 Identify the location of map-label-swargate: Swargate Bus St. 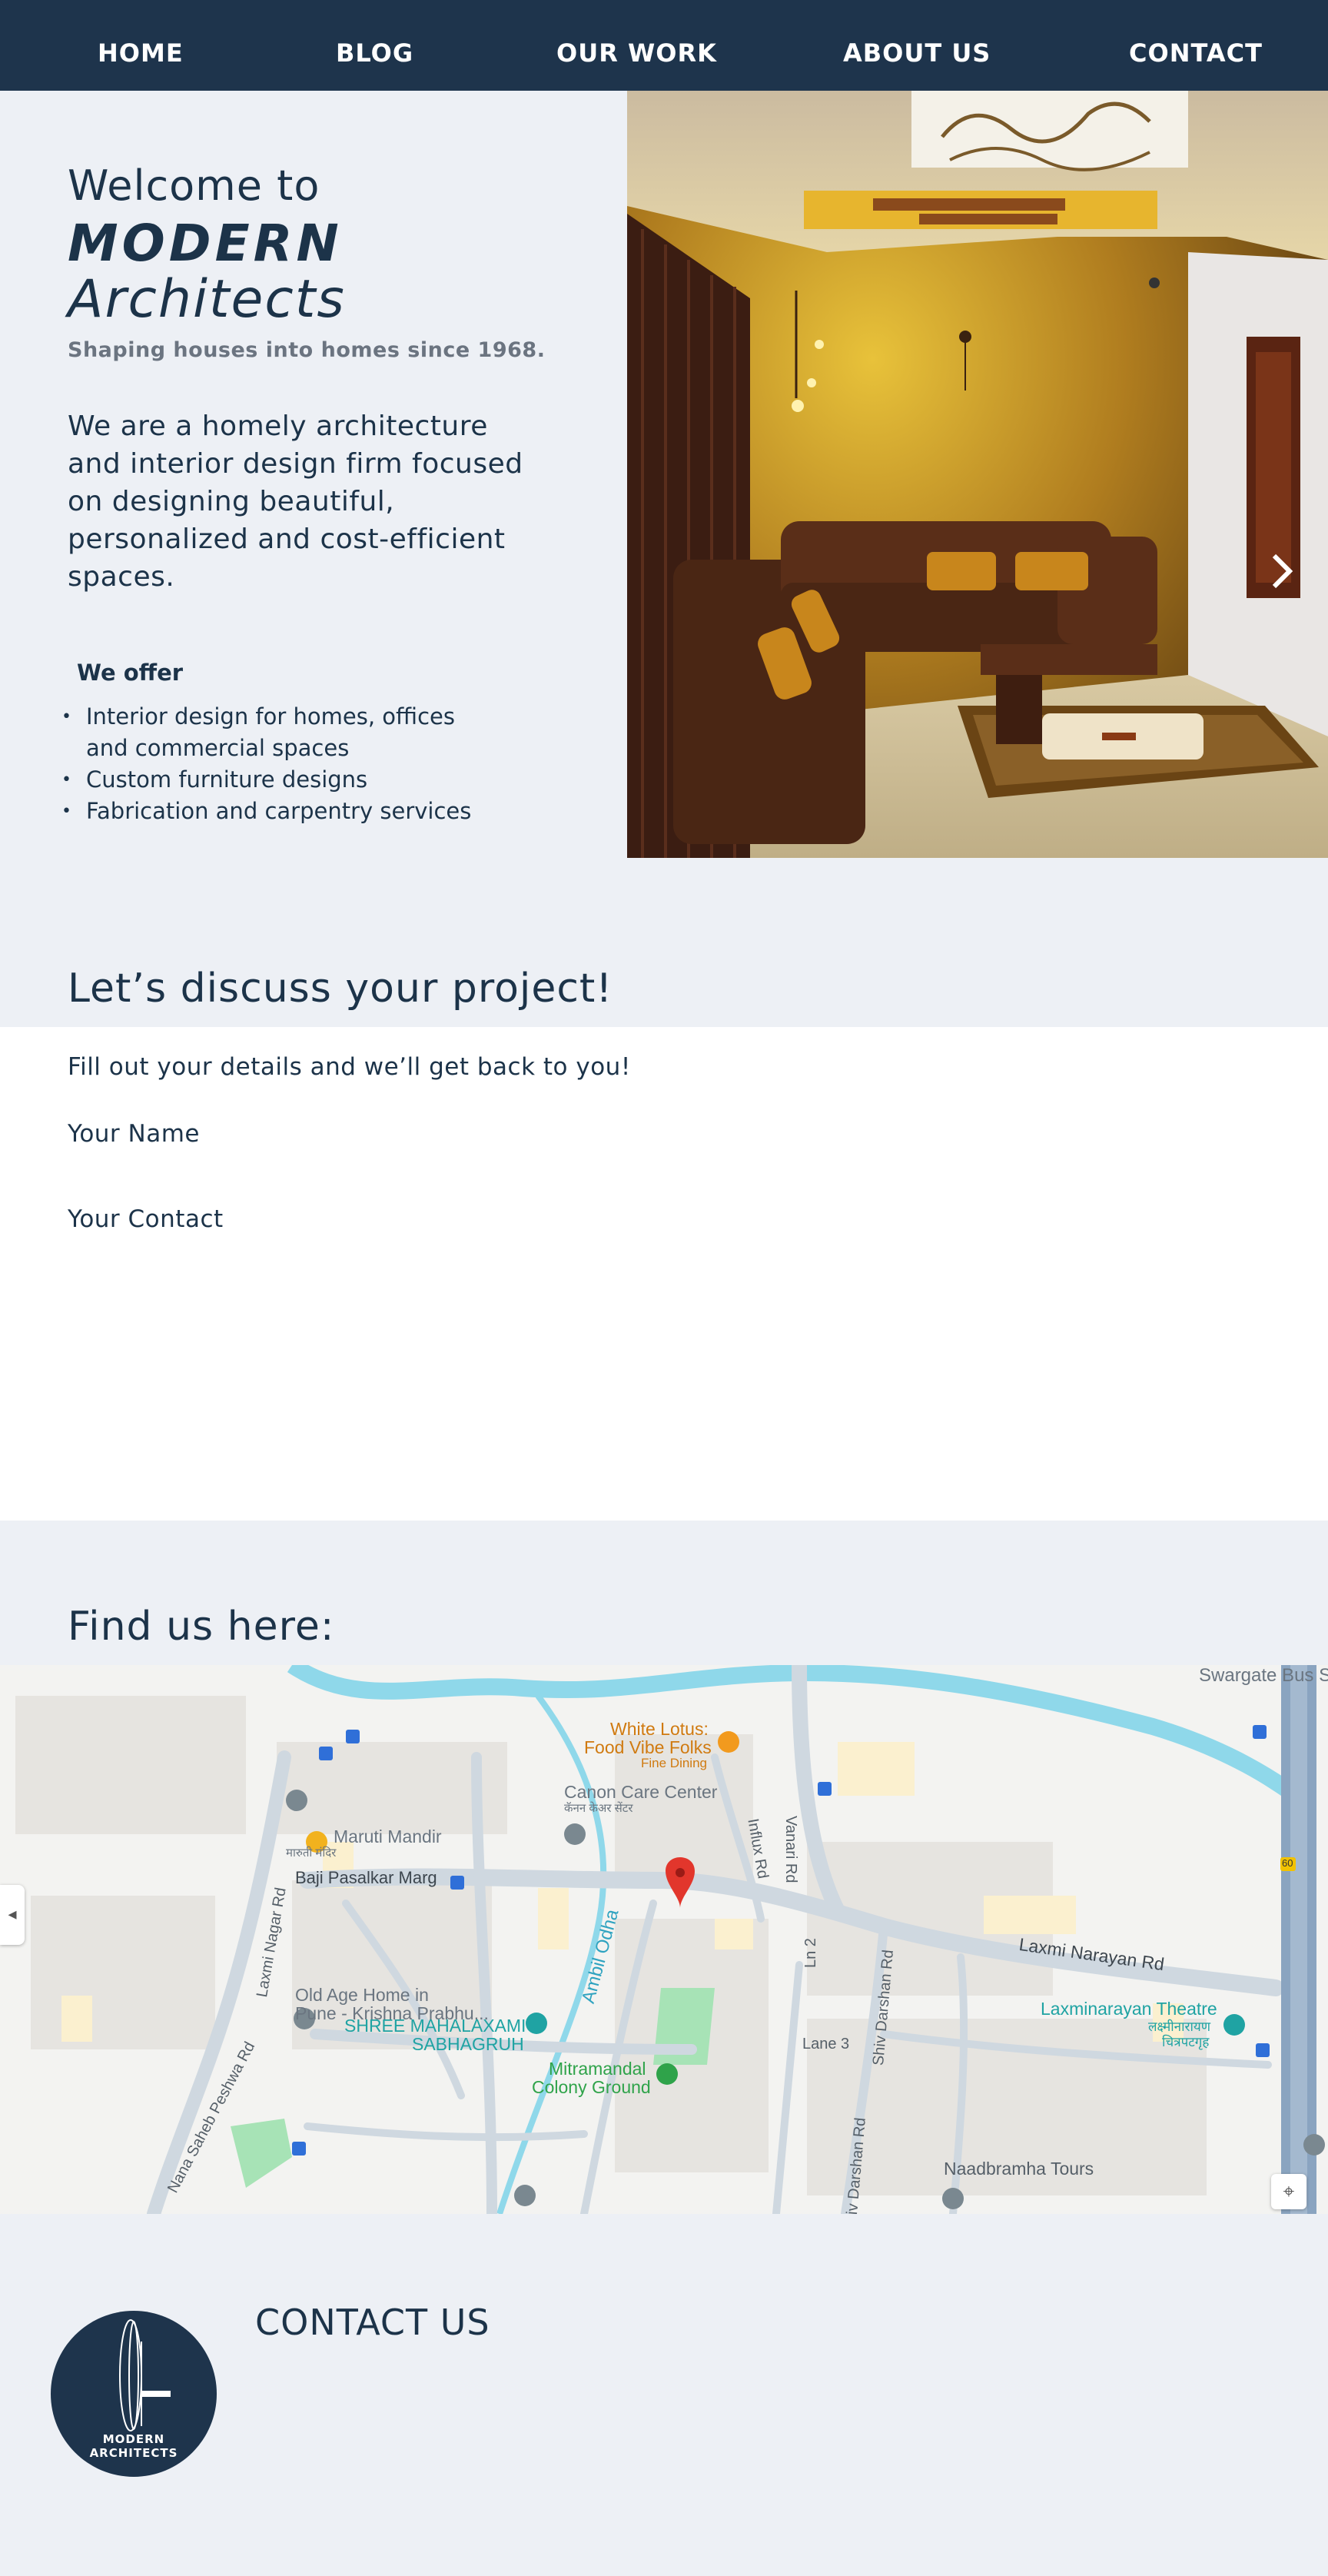
(1263, 1676).